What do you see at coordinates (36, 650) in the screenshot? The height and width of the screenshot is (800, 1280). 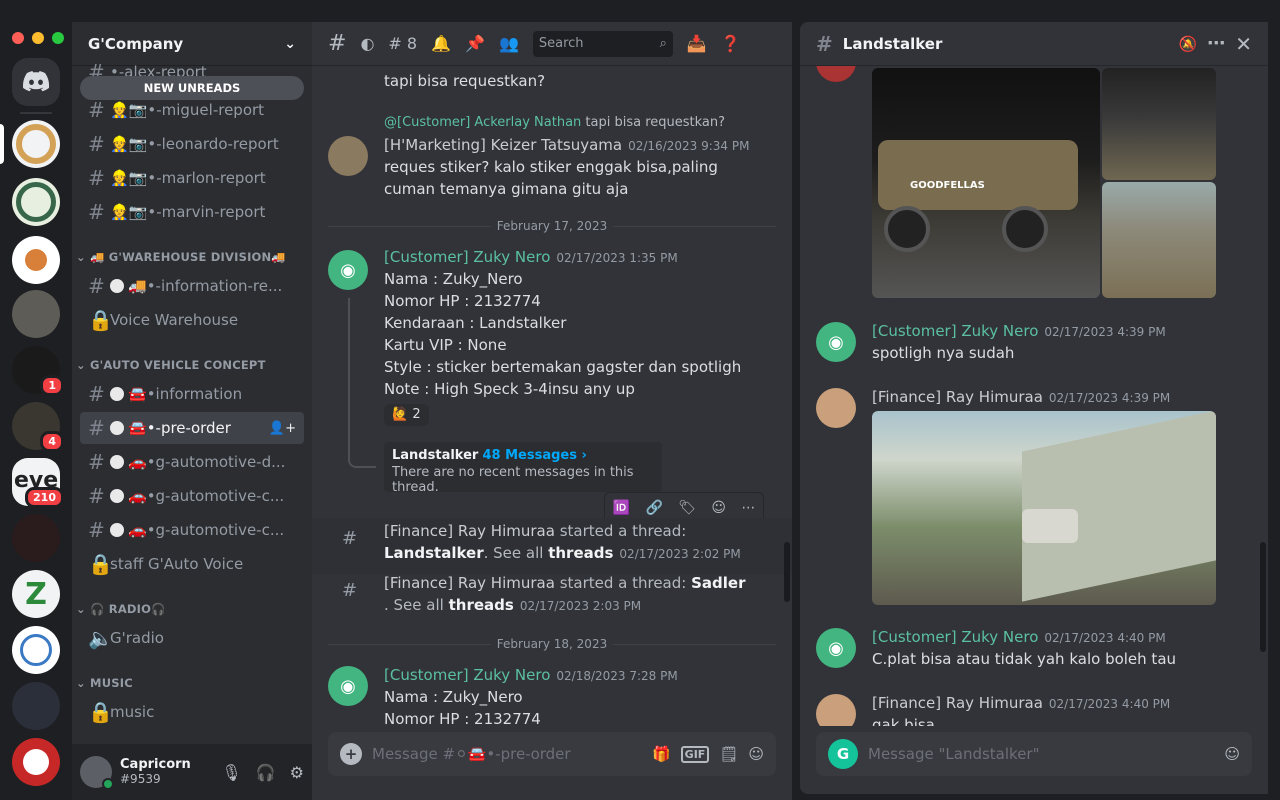 I see `server-emblem-icon` at bounding box center [36, 650].